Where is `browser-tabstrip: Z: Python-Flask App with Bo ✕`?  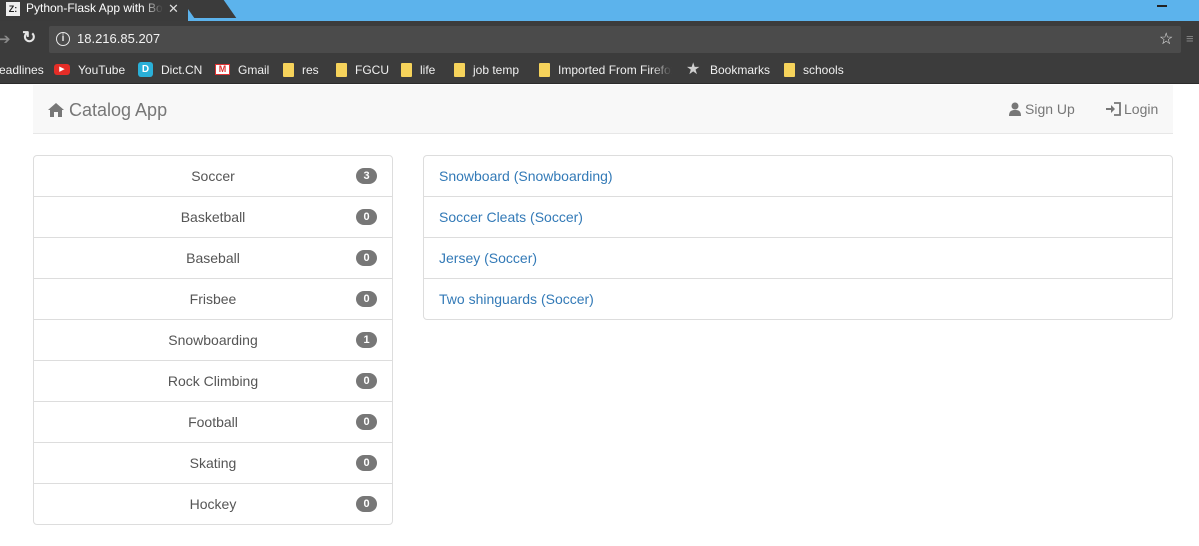
browser-tabstrip: Z: Python-Flask App with Bo ✕ is located at coordinates (599, 10).